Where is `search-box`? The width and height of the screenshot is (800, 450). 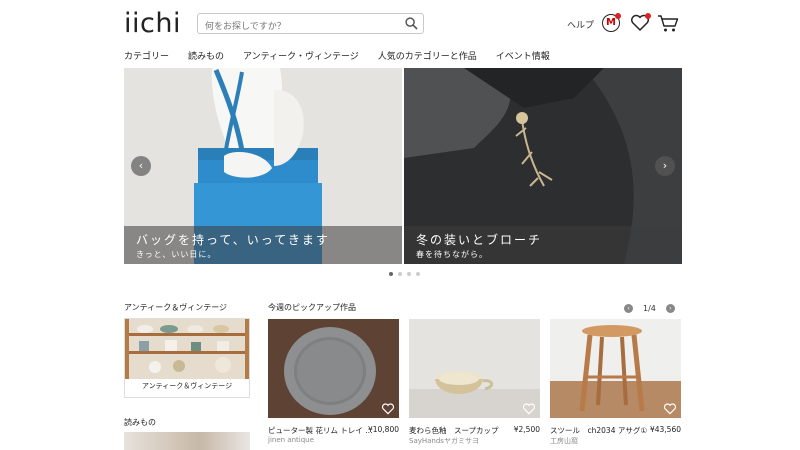 search-box is located at coordinates (310, 25).